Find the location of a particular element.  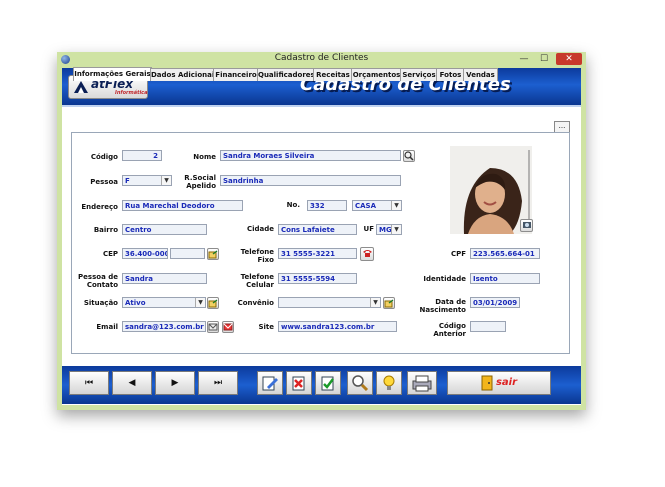

delete-icon is located at coordinates (298, 383).